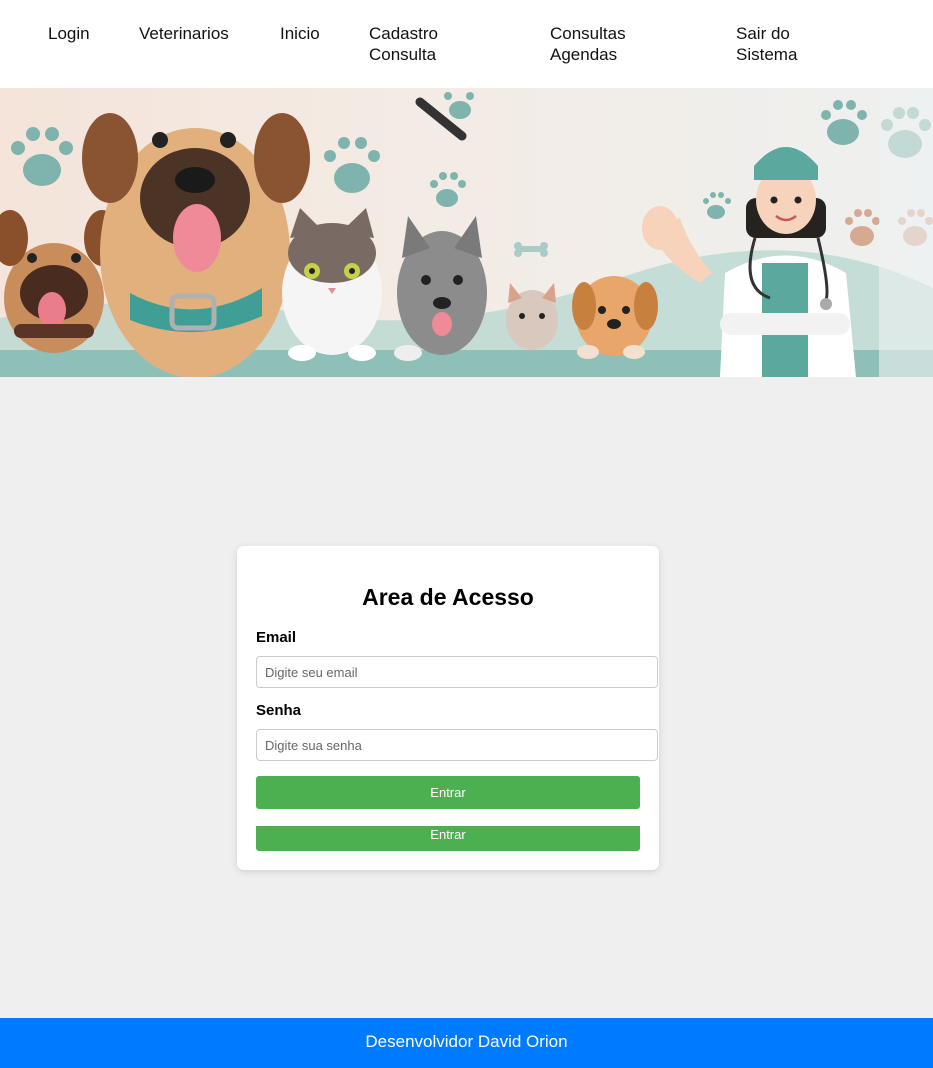  Describe the element at coordinates (279, 710) in the screenshot. I see `password-label: Senha` at that location.